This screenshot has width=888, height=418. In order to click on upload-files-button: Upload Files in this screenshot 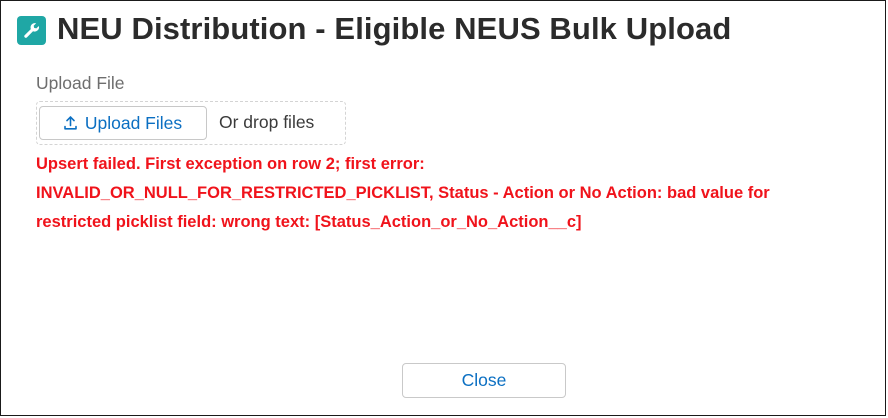, I will do `click(123, 123)`.